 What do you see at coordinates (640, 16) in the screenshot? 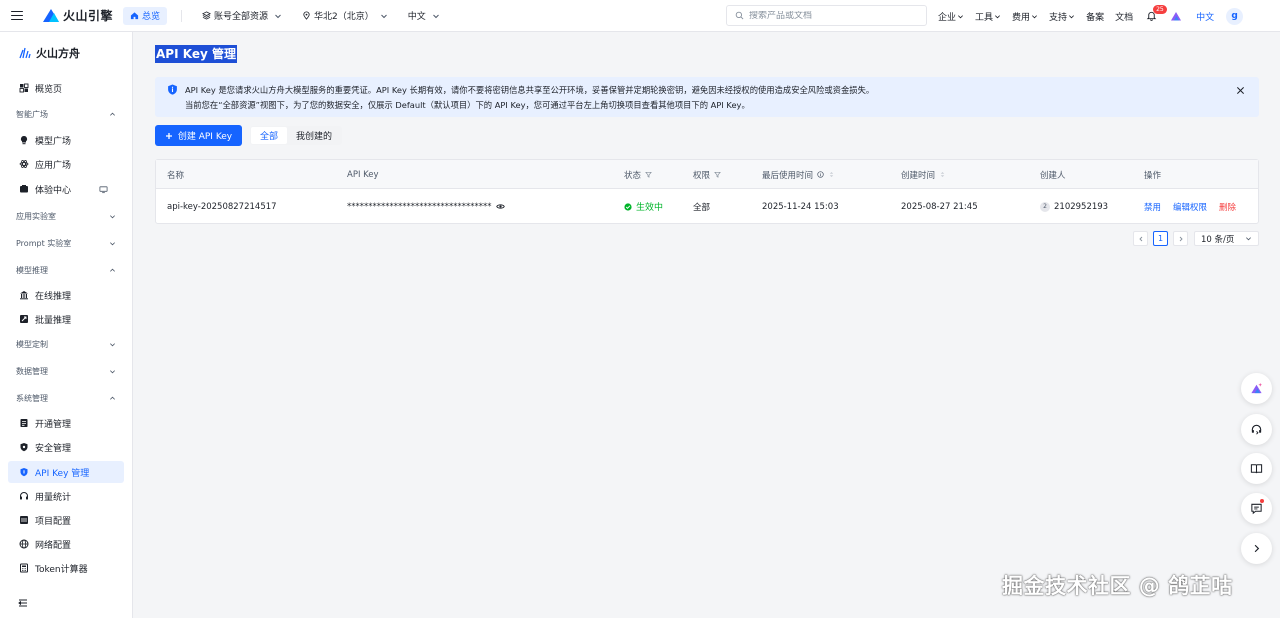
I see `top-bar: 火山引擎 总览 账号全部资源 华北2（北京） 中文 企业 工具 费用` at bounding box center [640, 16].